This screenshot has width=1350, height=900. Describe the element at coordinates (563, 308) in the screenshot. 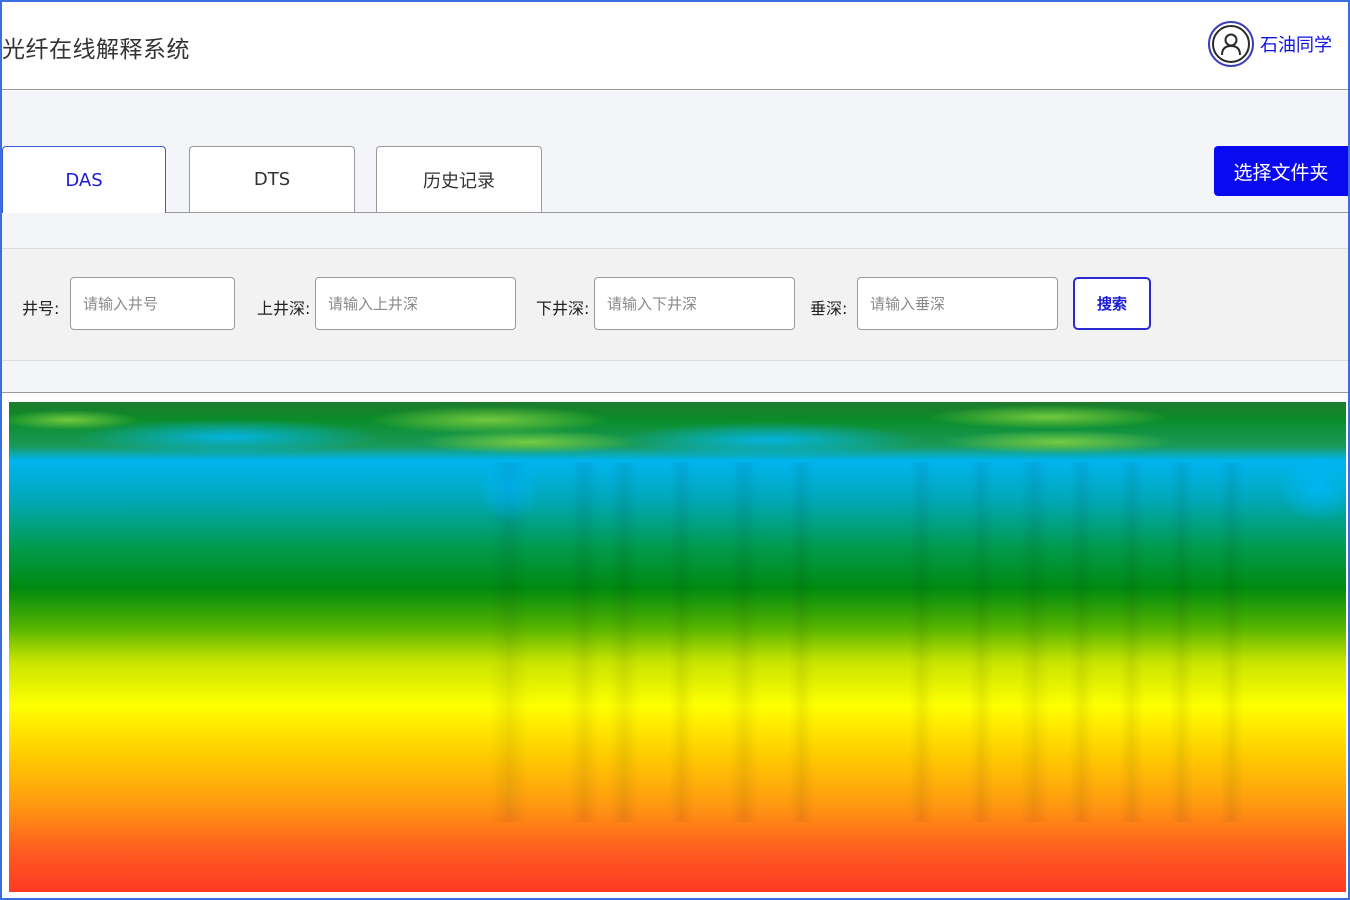

I see `lower-depth-label: 下井深:` at that location.